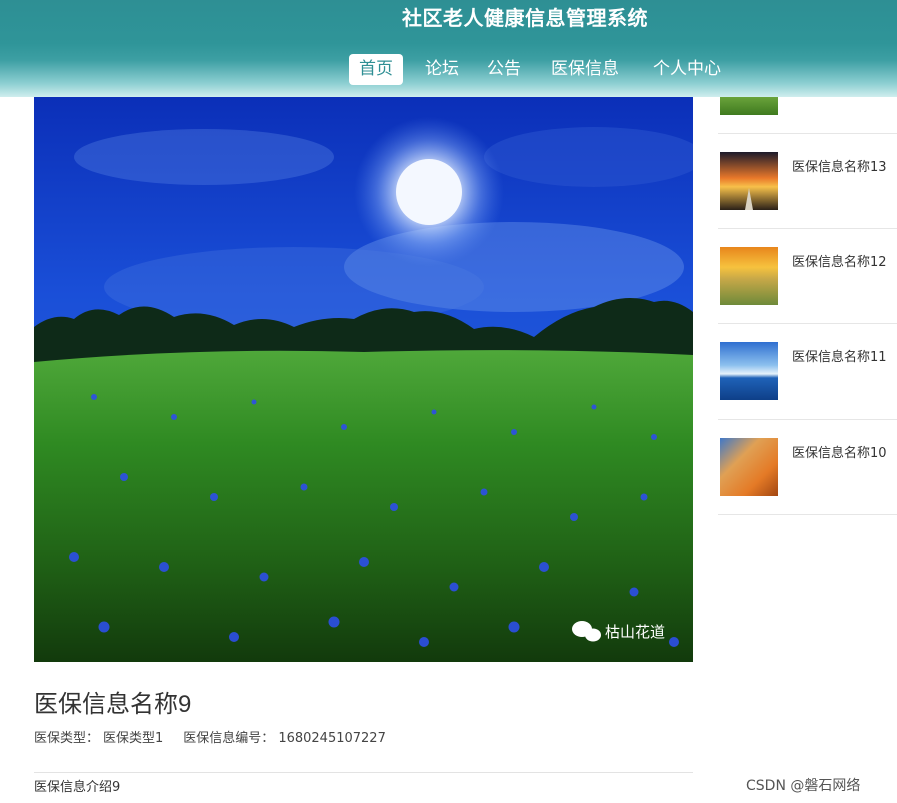 Image resolution: width=897 pixels, height=803 pixels. Describe the element at coordinates (635, 632) in the screenshot. I see `image-watermark-text: 枯山花道` at that location.